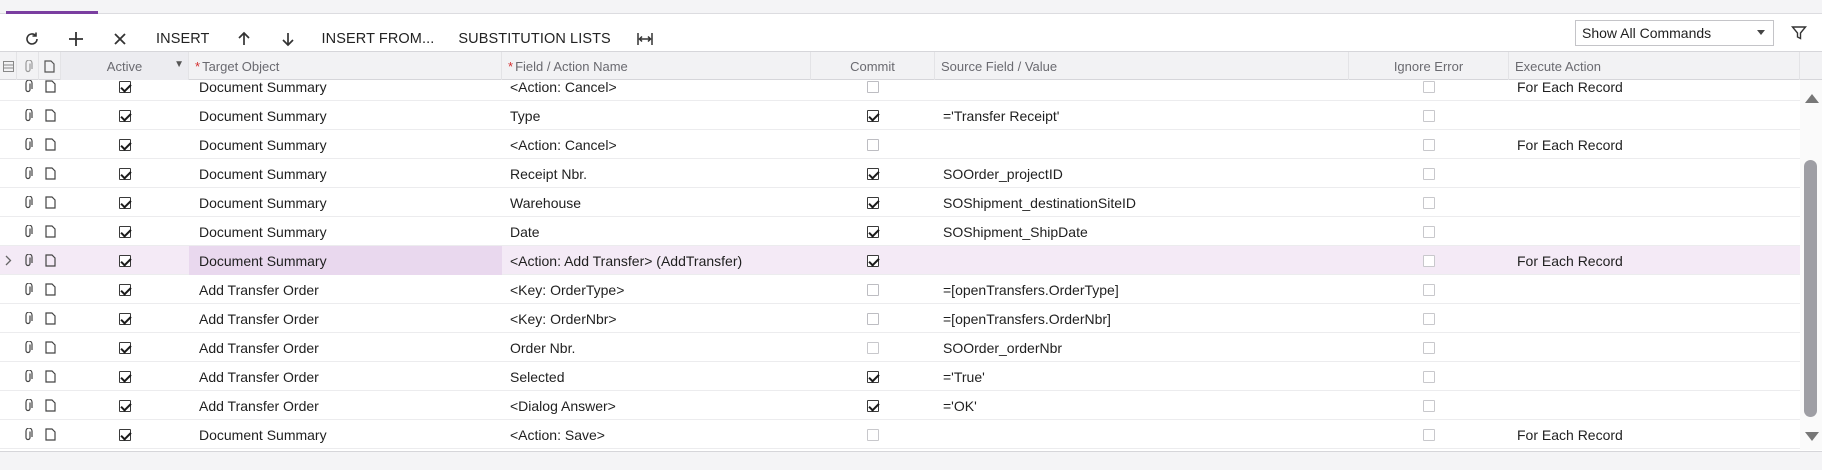  What do you see at coordinates (1142, 173) in the screenshot?
I see `source-field-cell: SOOrder_projectID` at bounding box center [1142, 173].